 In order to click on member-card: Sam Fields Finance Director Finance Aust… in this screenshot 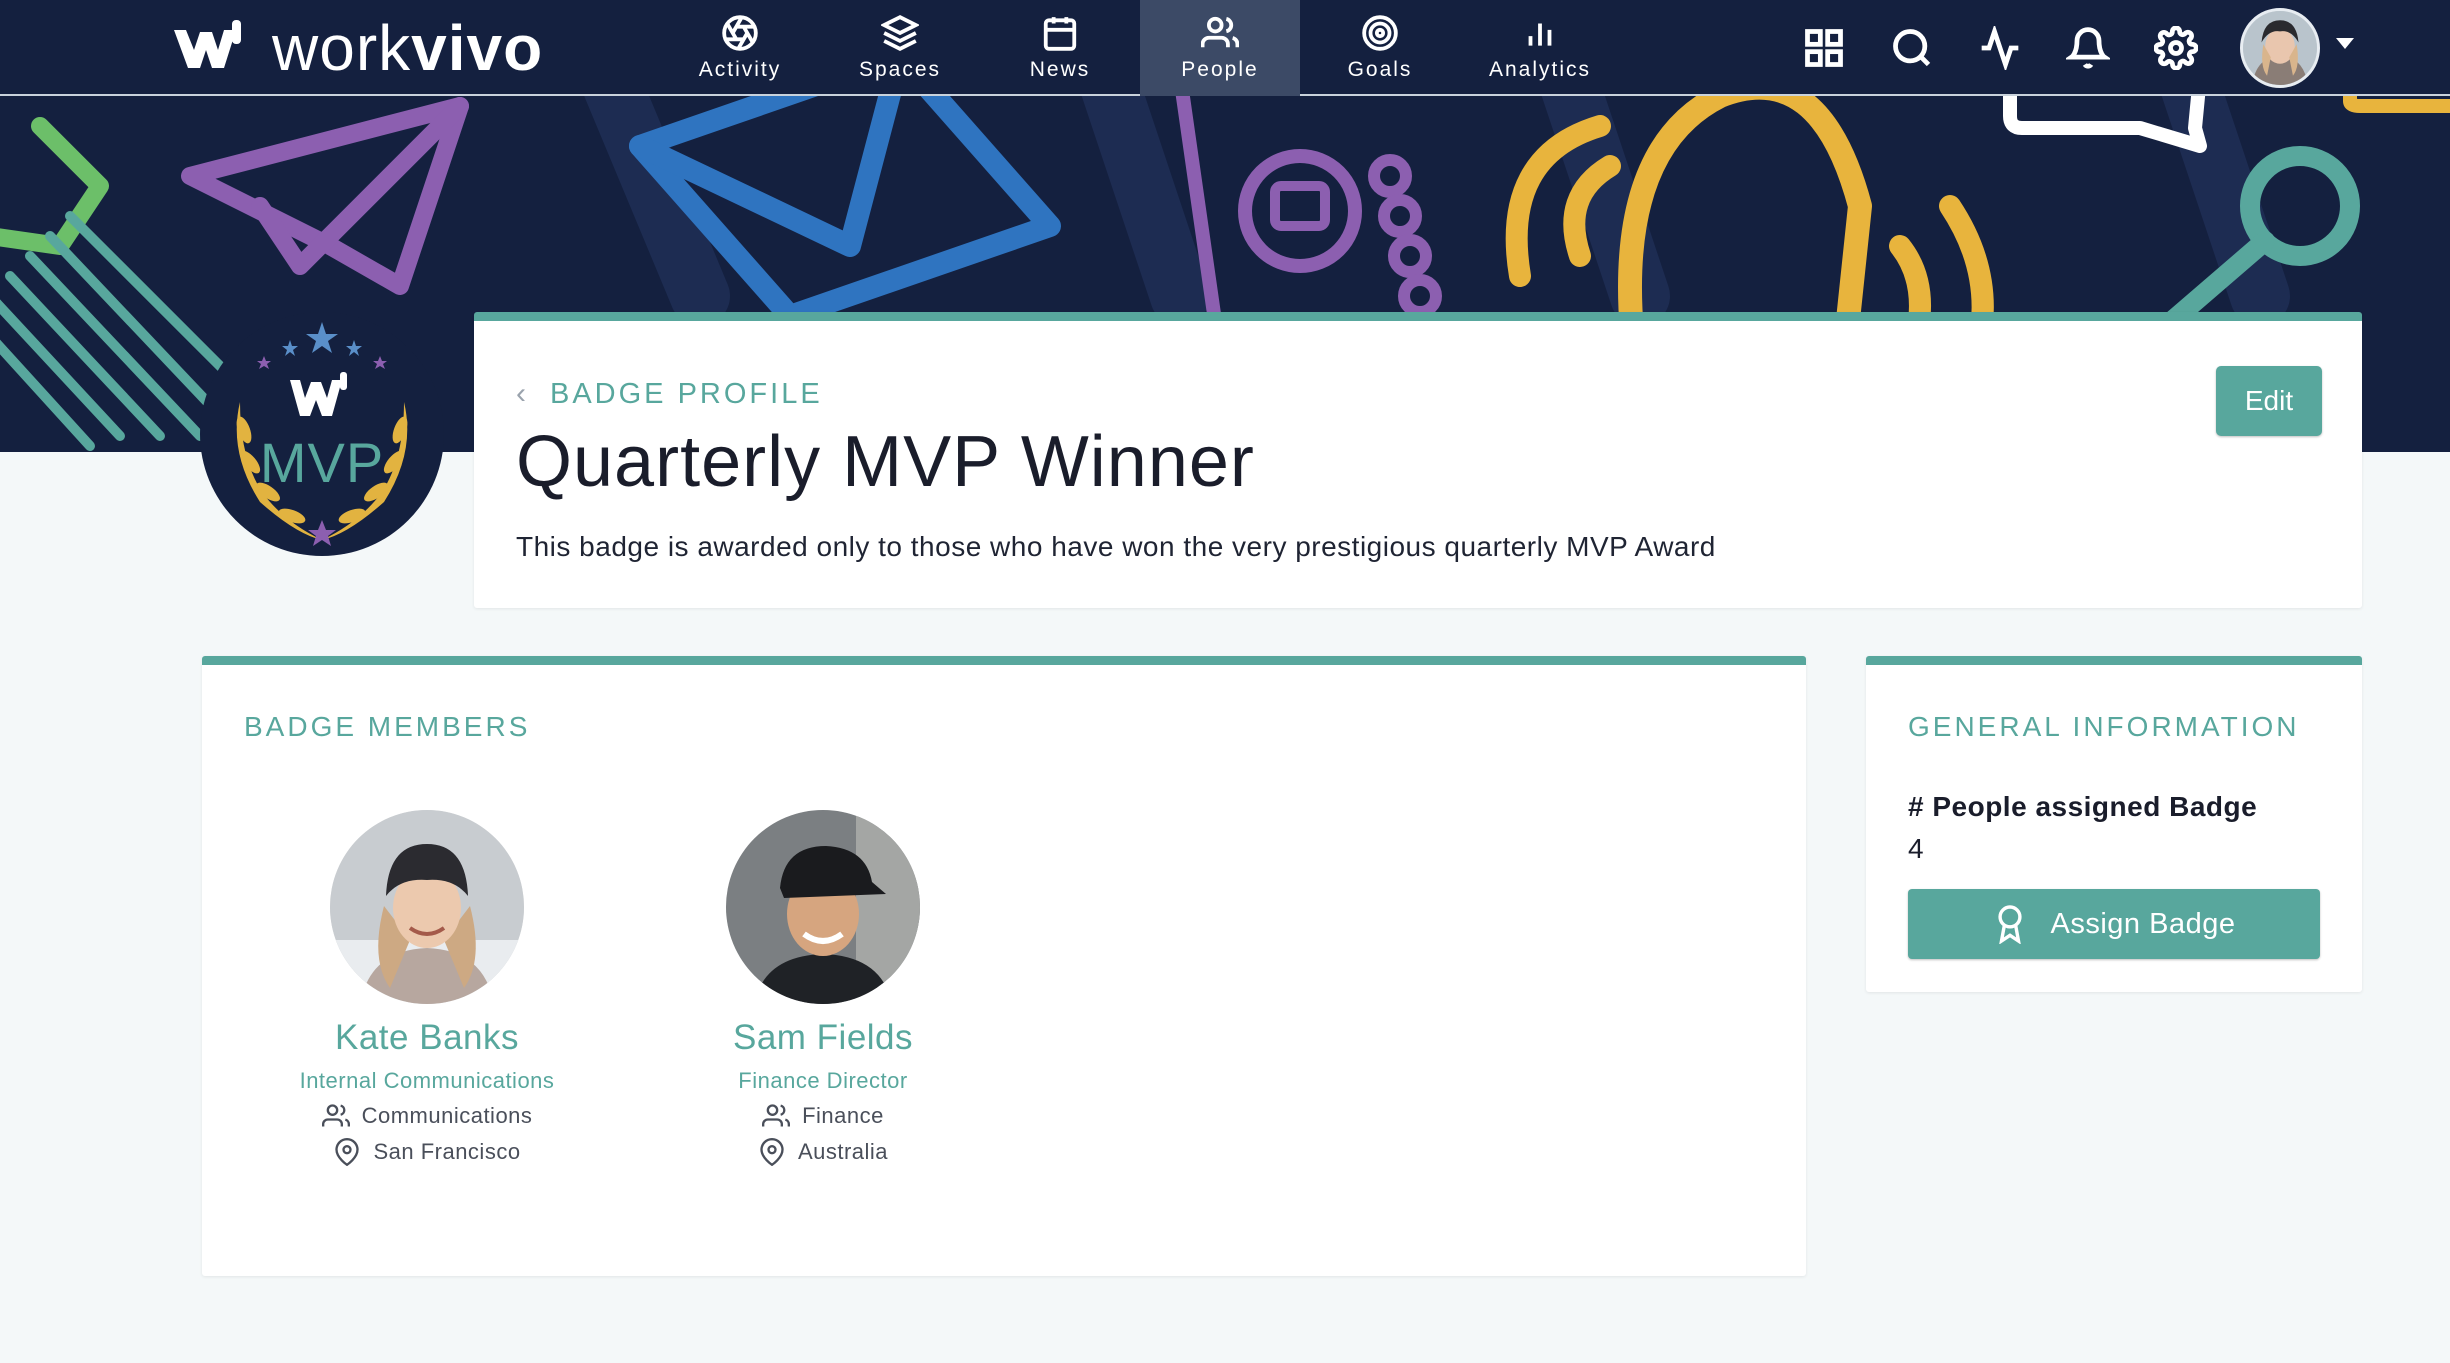, I will do `click(823, 988)`.